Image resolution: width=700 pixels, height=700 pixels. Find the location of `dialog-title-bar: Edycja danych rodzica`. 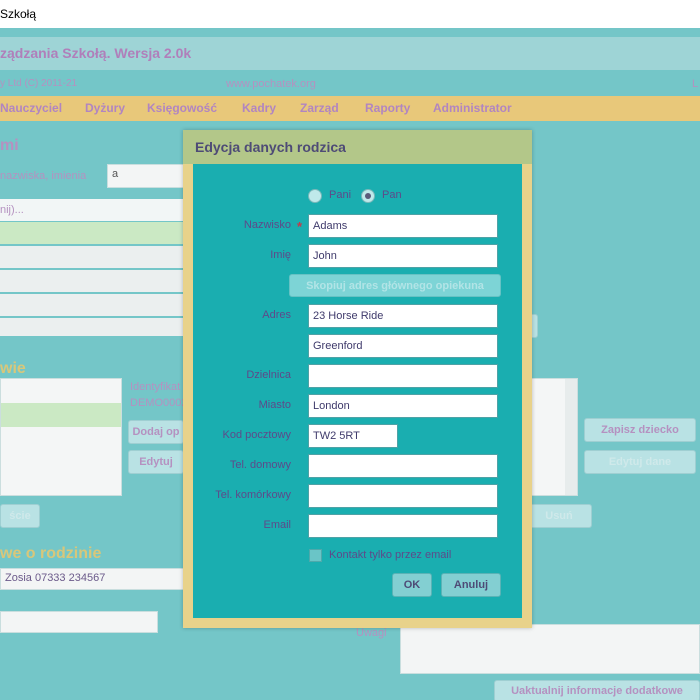

dialog-title-bar: Edycja danych rodzica is located at coordinates (357, 147).